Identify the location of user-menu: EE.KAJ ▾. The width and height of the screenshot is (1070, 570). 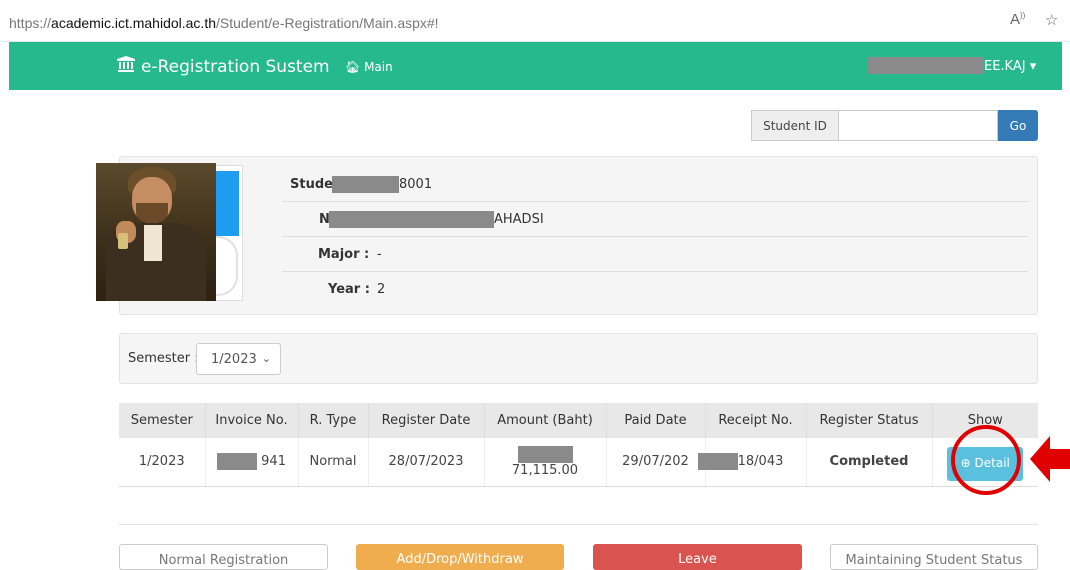
(1010, 66).